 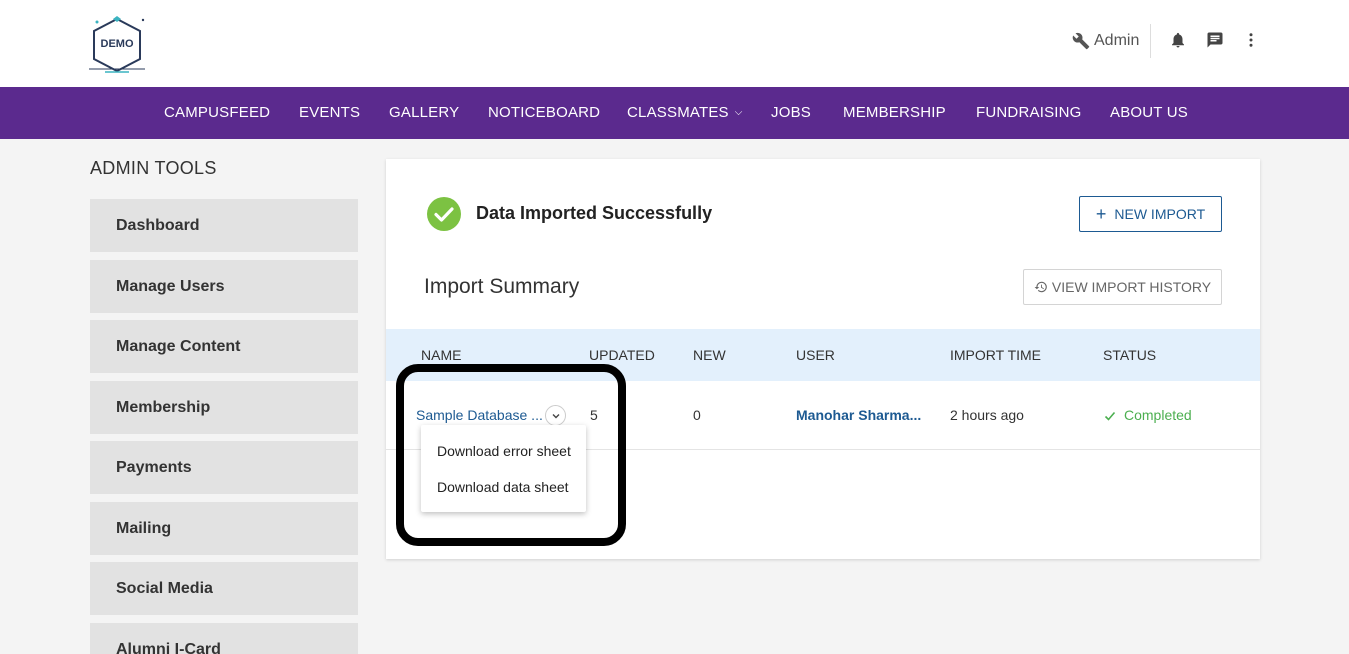 I want to click on nav-gallery: GALLERY, so click(x=424, y=113).